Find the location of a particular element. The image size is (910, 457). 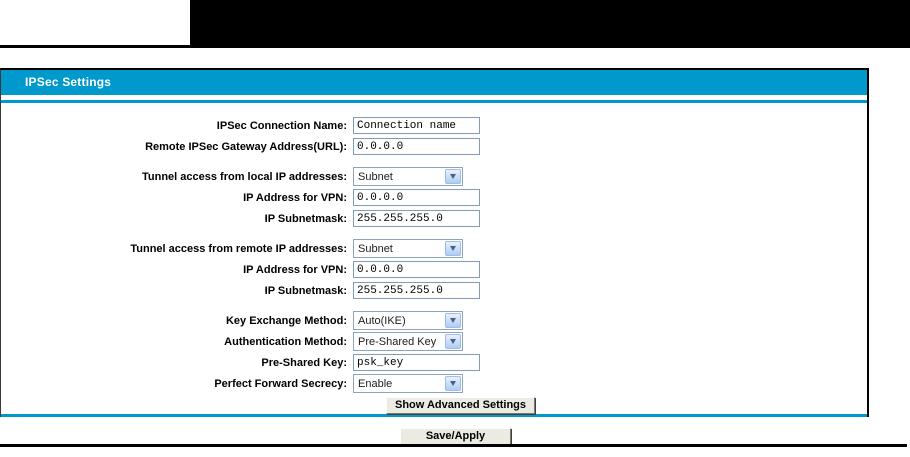

form-row-perfect-forward-secrecy: Perfect Forward Secrecy: Enable is located at coordinates (434, 383).